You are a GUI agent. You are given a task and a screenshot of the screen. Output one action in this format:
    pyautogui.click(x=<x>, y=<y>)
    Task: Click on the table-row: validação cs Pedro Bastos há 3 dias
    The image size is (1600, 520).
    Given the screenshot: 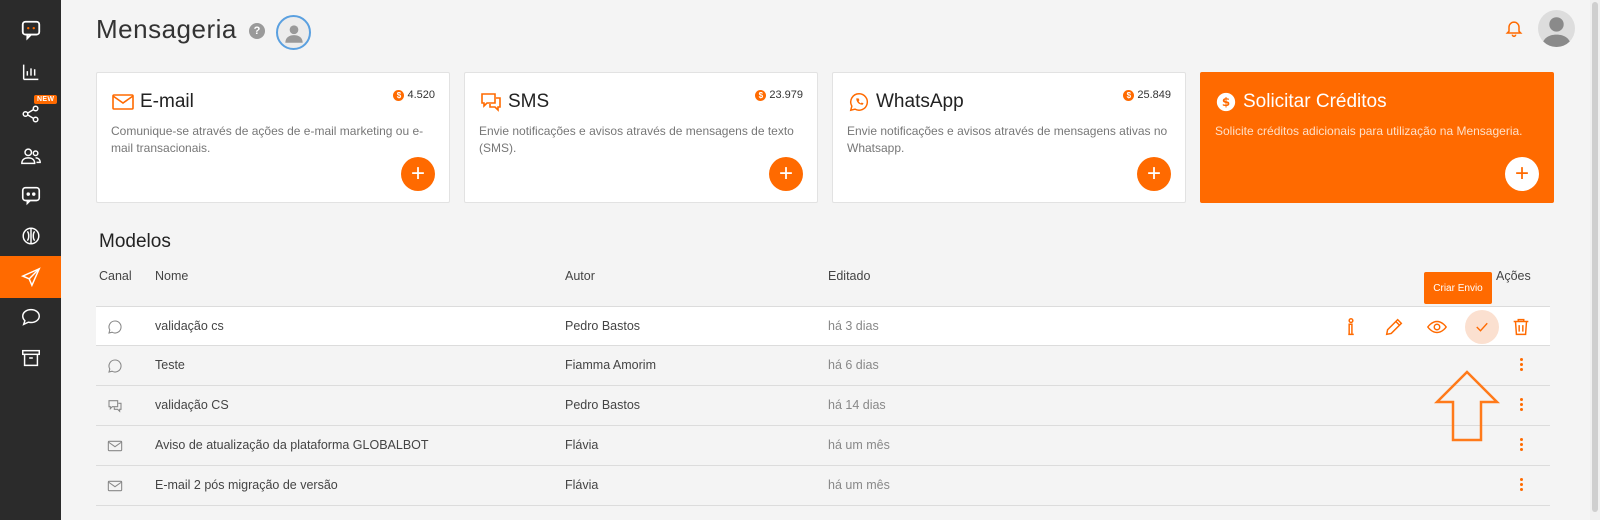 What is the action you would take?
    pyautogui.click(x=823, y=326)
    